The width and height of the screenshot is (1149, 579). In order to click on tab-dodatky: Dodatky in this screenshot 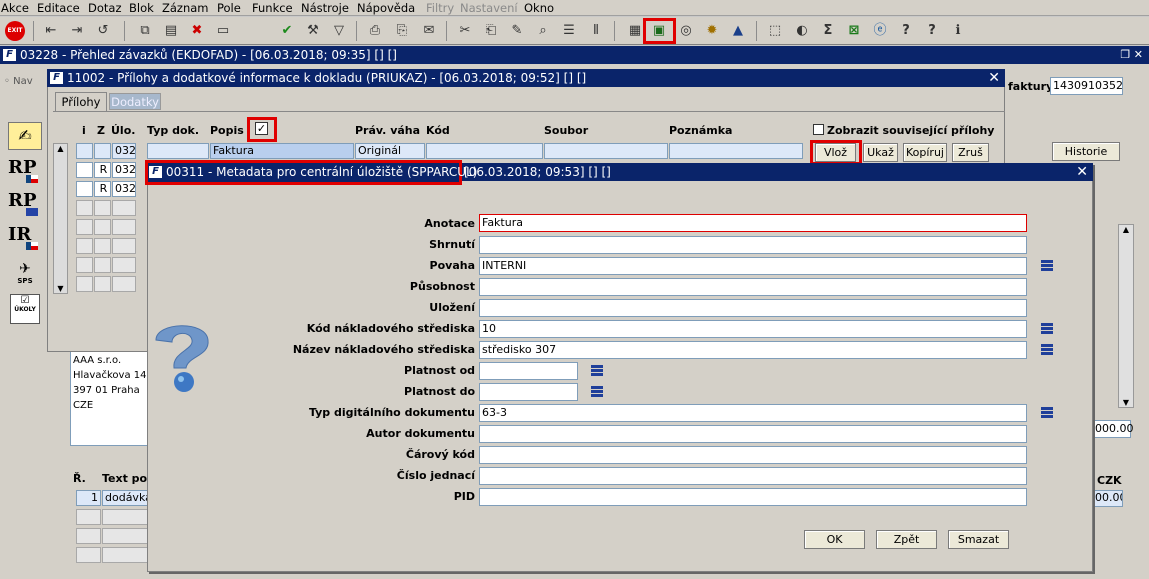, I will do `click(135, 101)`.